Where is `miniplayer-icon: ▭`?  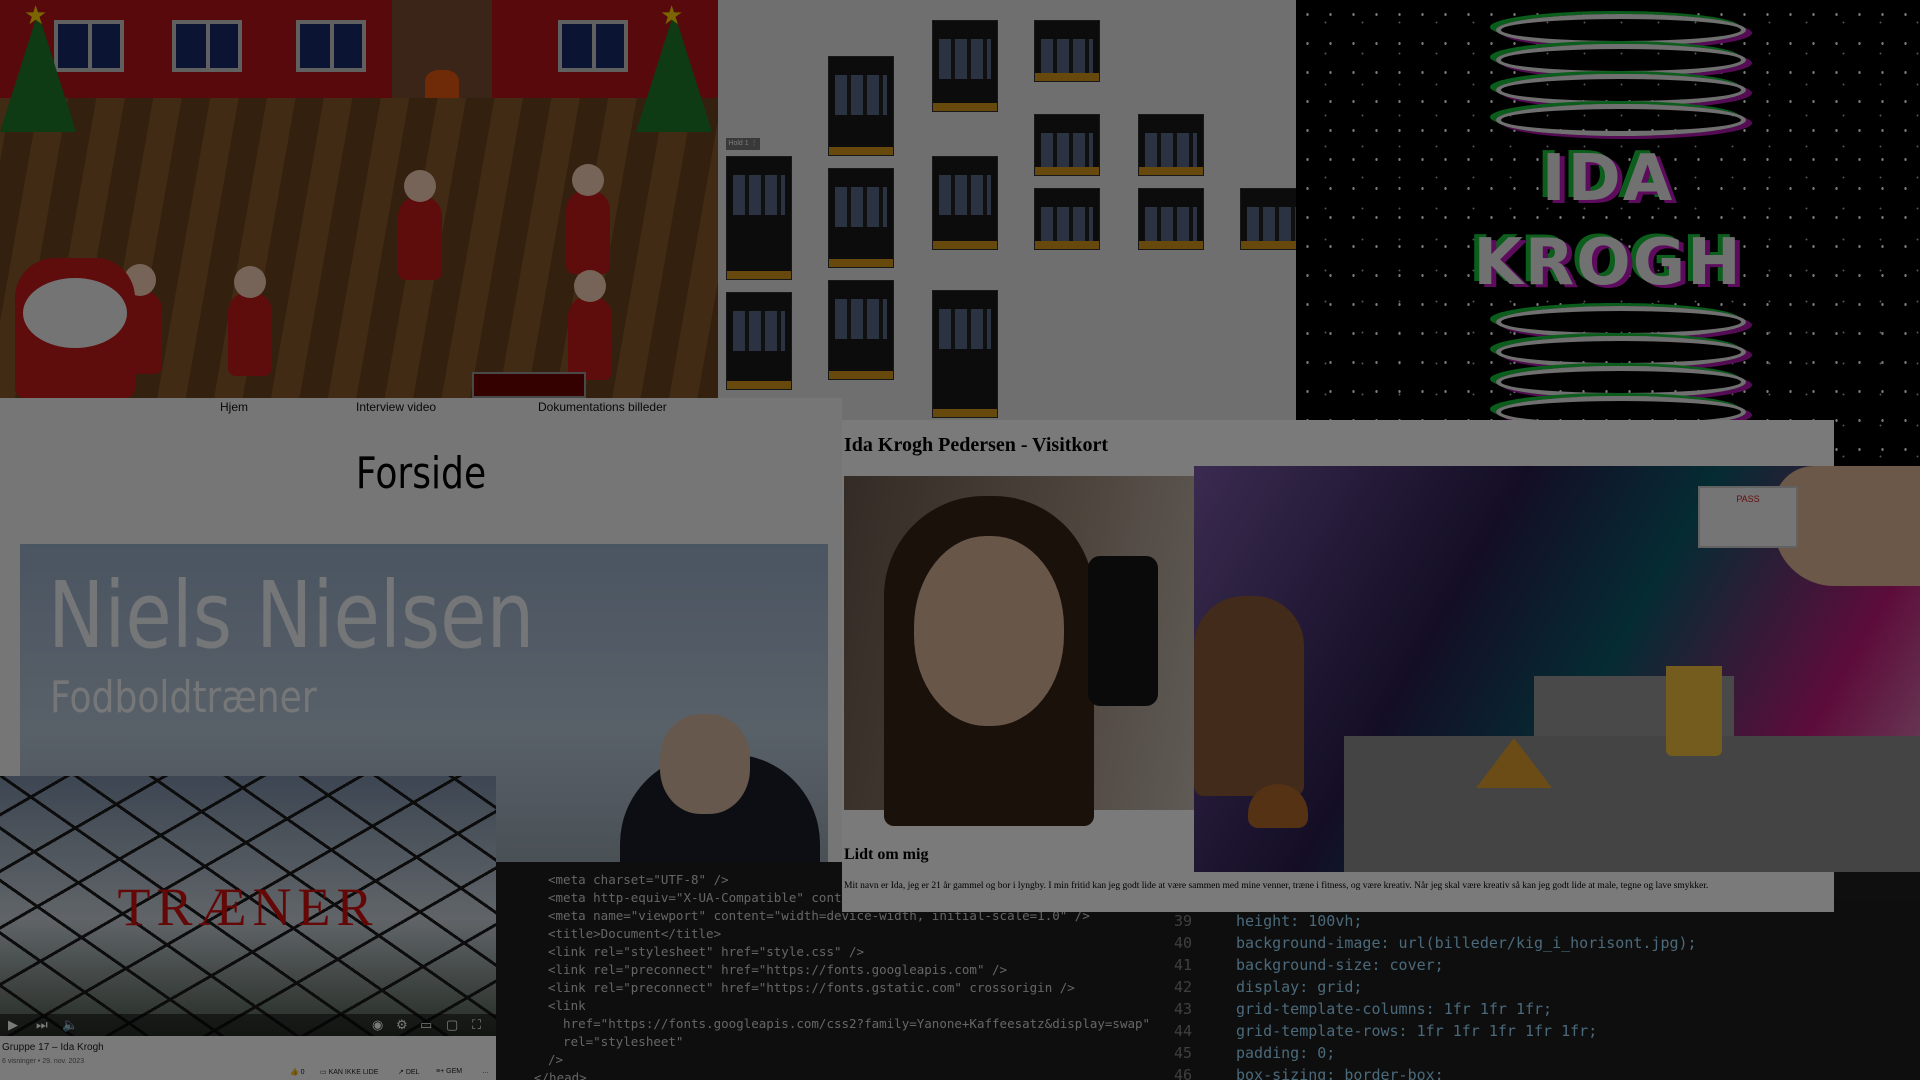
miniplayer-icon: ▭ is located at coordinates (426, 1025).